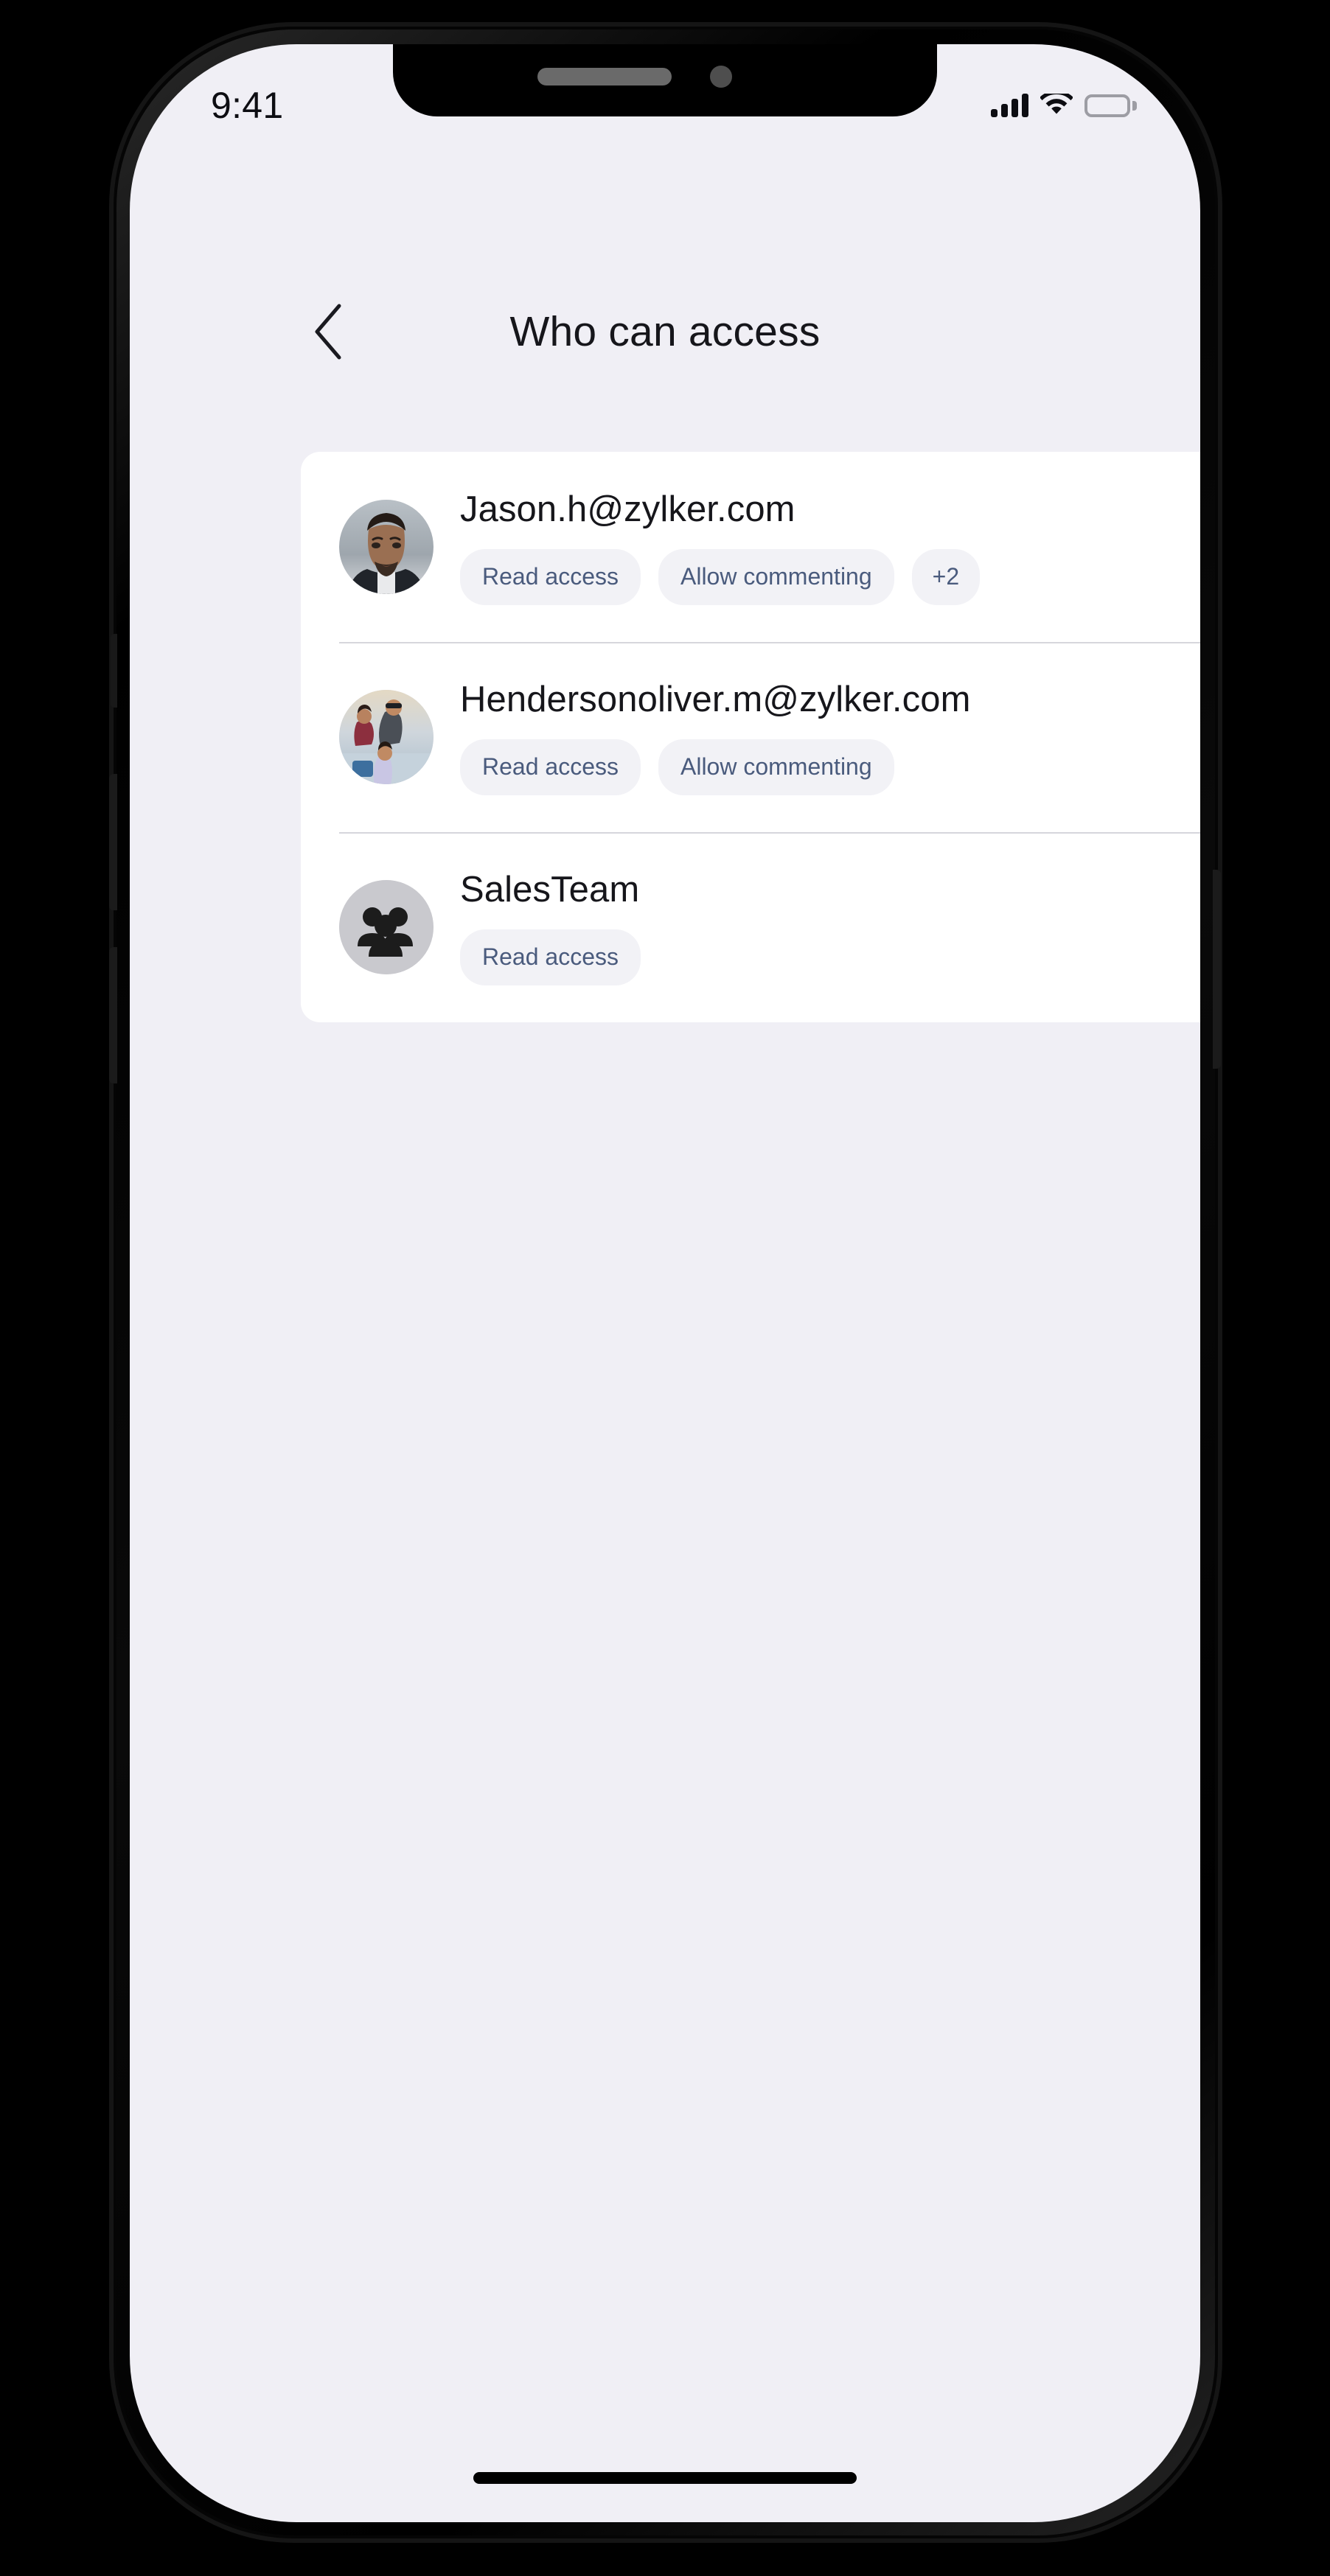 The width and height of the screenshot is (1330, 2576). What do you see at coordinates (1110, 106) in the screenshot?
I see `battery-full-icon` at bounding box center [1110, 106].